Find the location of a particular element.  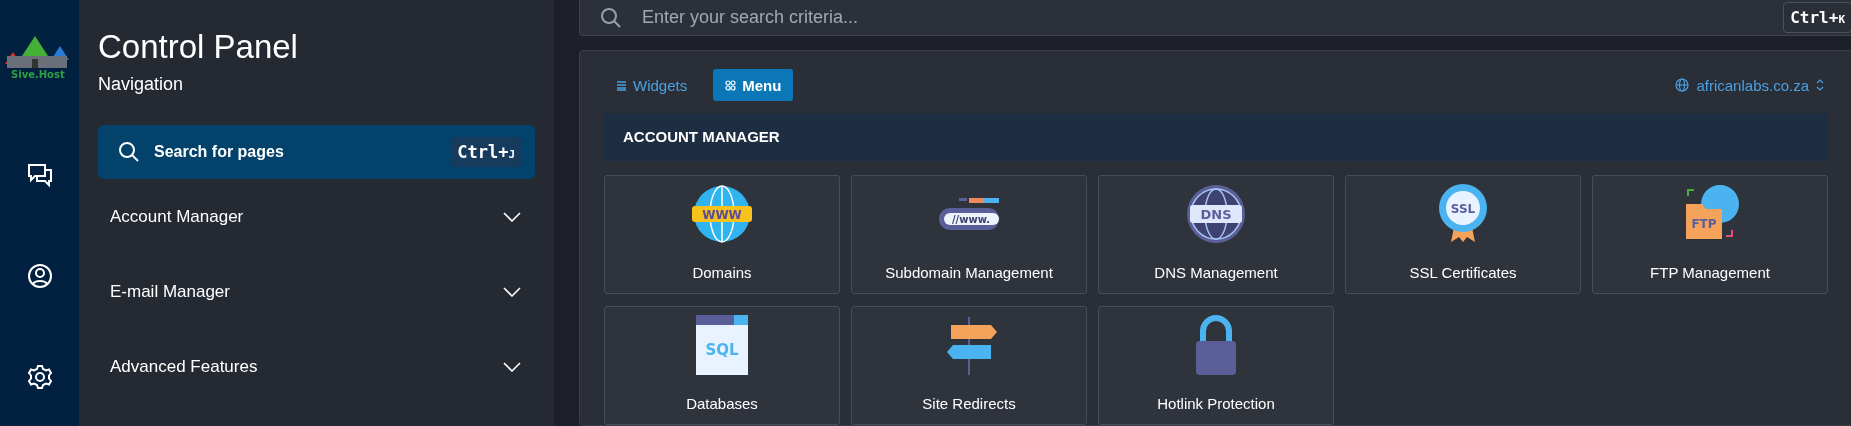

section-header: ACCOUNT MANAGER is located at coordinates (1216, 137).